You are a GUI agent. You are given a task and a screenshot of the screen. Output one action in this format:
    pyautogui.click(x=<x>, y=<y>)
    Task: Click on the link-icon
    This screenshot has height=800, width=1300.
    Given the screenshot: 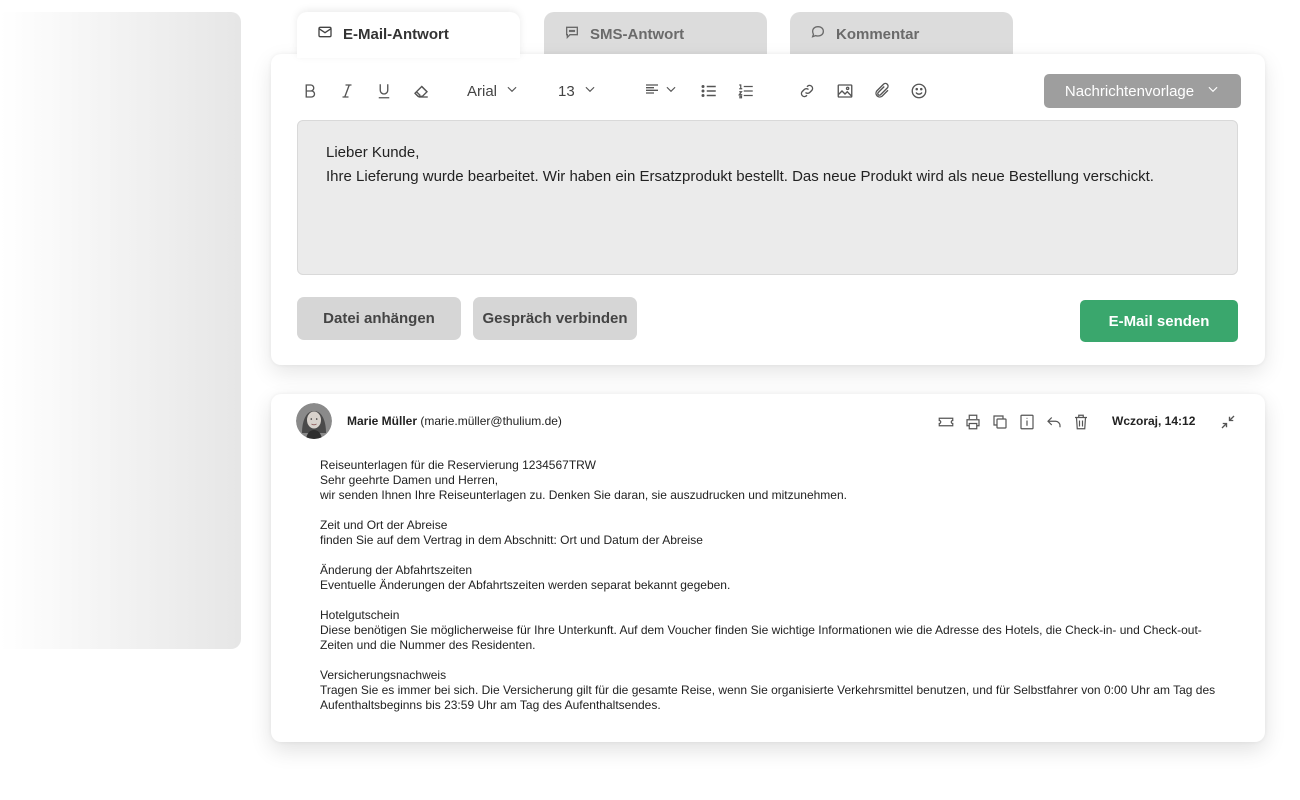 What is the action you would take?
    pyautogui.click(x=807, y=91)
    